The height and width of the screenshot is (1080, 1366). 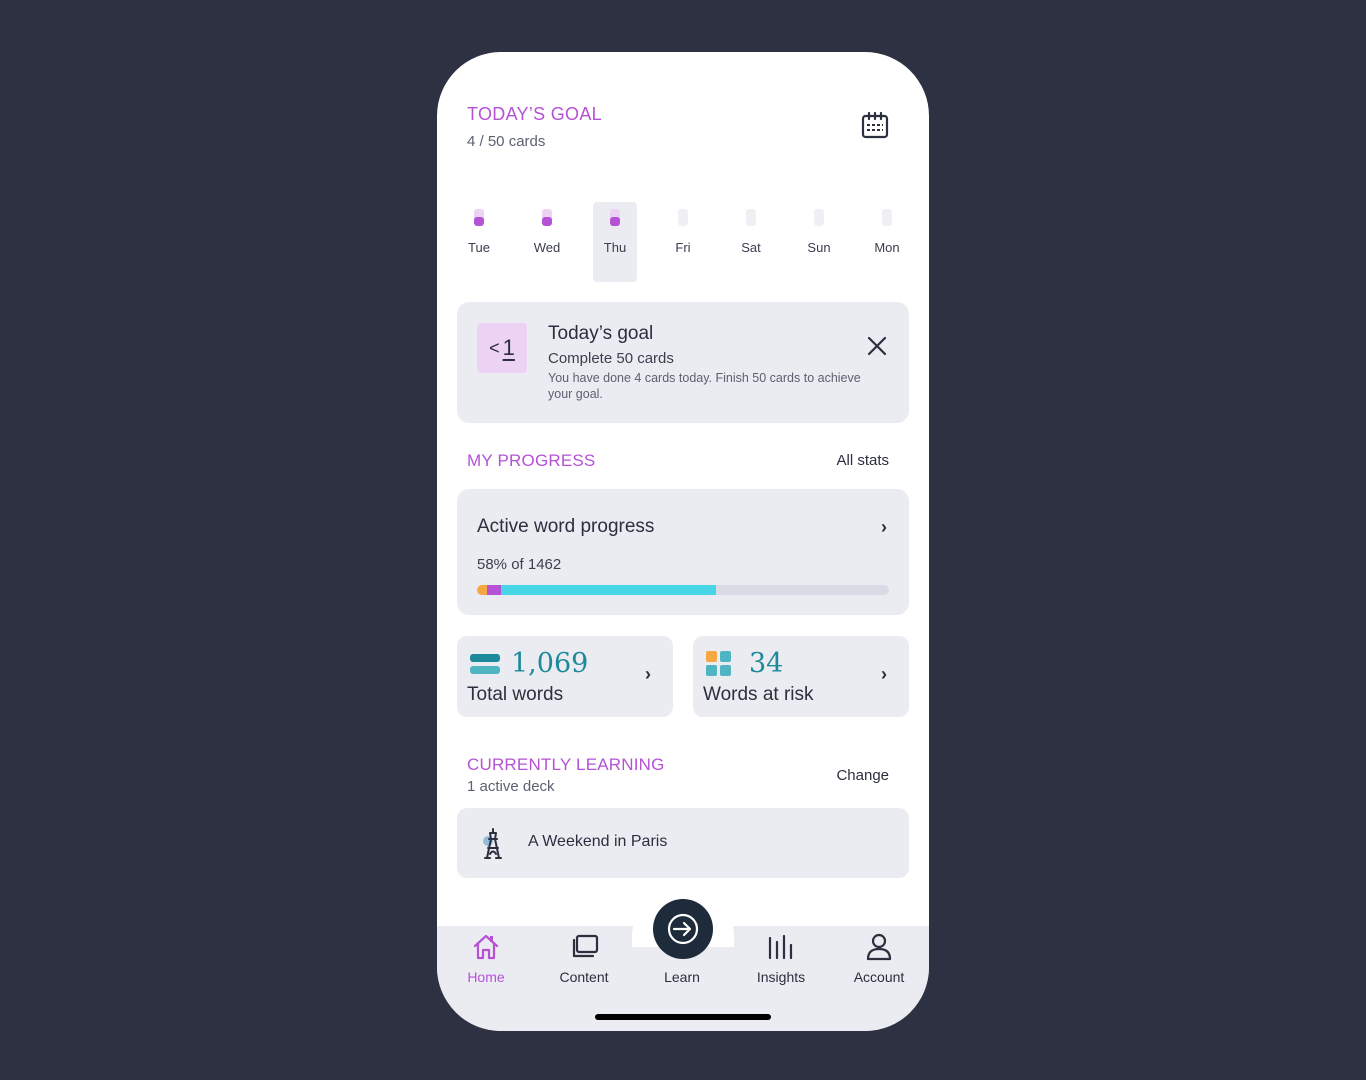 I want to click on goal-badge-symbol: <, so click(x=494, y=347).